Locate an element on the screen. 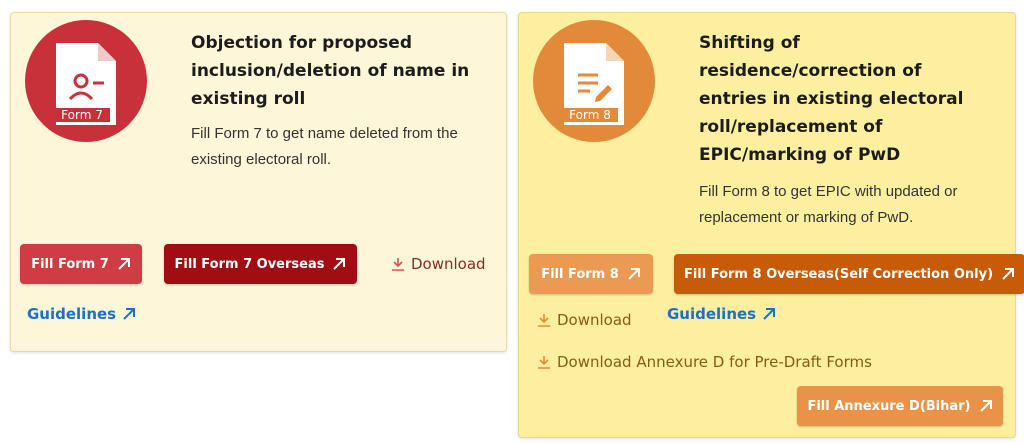 The width and height of the screenshot is (1024, 444). form7-emblem: Form 7 is located at coordinates (86, 81).